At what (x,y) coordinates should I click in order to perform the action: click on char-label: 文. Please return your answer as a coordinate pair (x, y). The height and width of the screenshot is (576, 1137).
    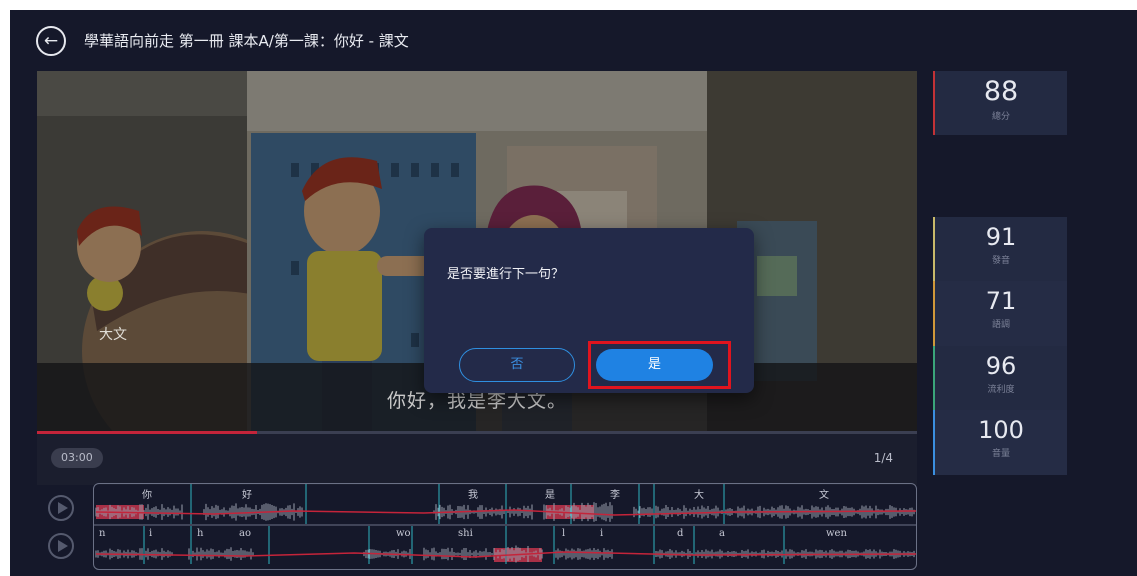
    Looking at the image, I should click on (824, 495).